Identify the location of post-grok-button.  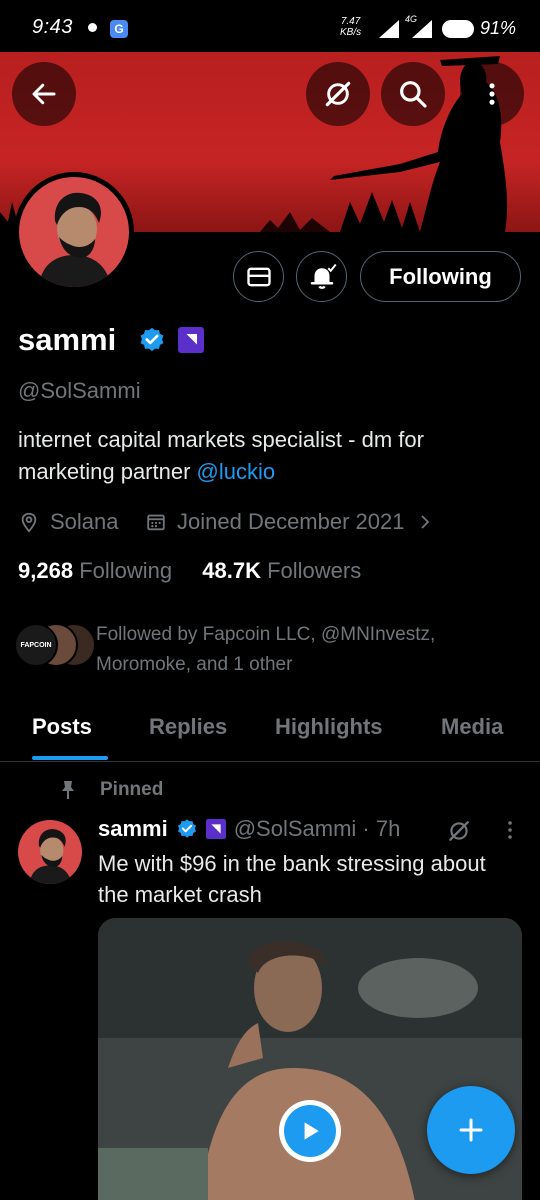
(459, 833).